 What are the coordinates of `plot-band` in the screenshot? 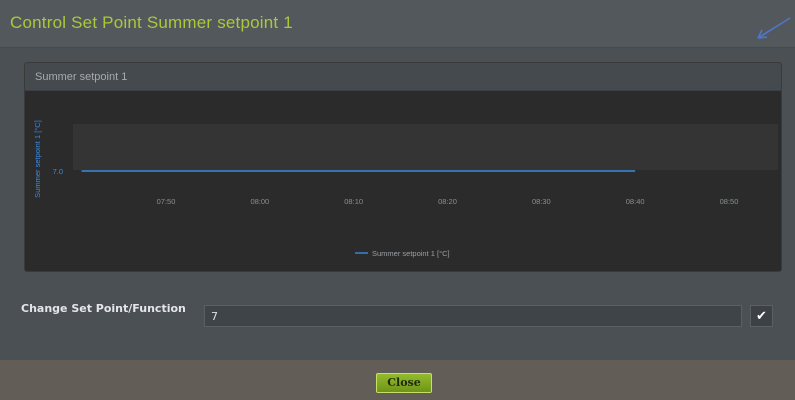 It's located at (425, 147).